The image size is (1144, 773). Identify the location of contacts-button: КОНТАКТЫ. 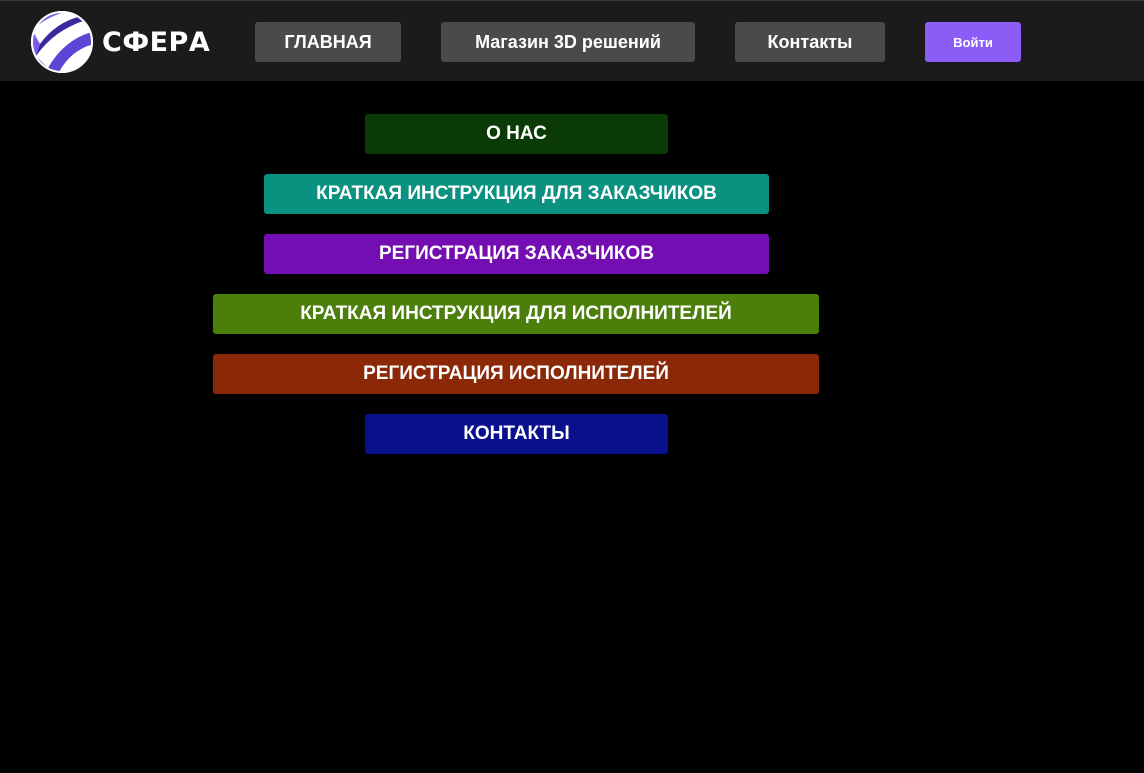
(516, 434).